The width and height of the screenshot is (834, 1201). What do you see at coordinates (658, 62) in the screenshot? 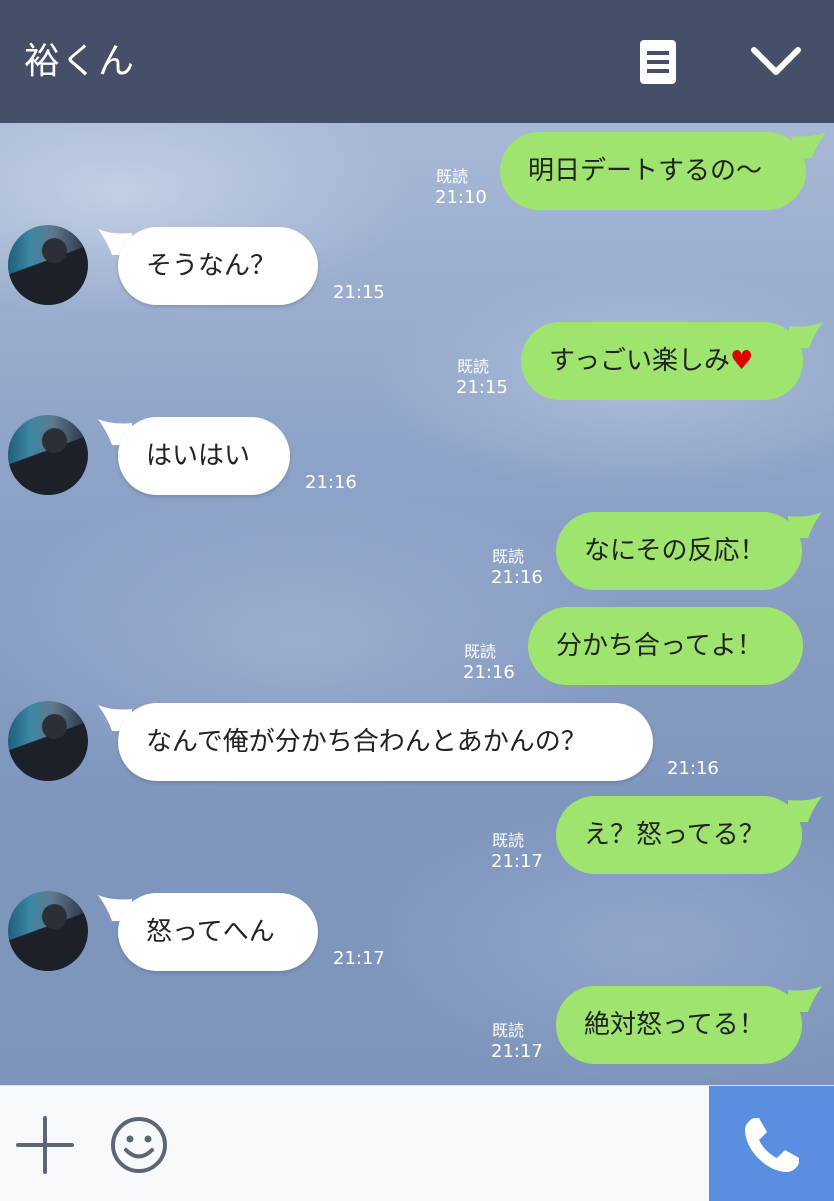
I see `menu-icon` at bounding box center [658, 62].